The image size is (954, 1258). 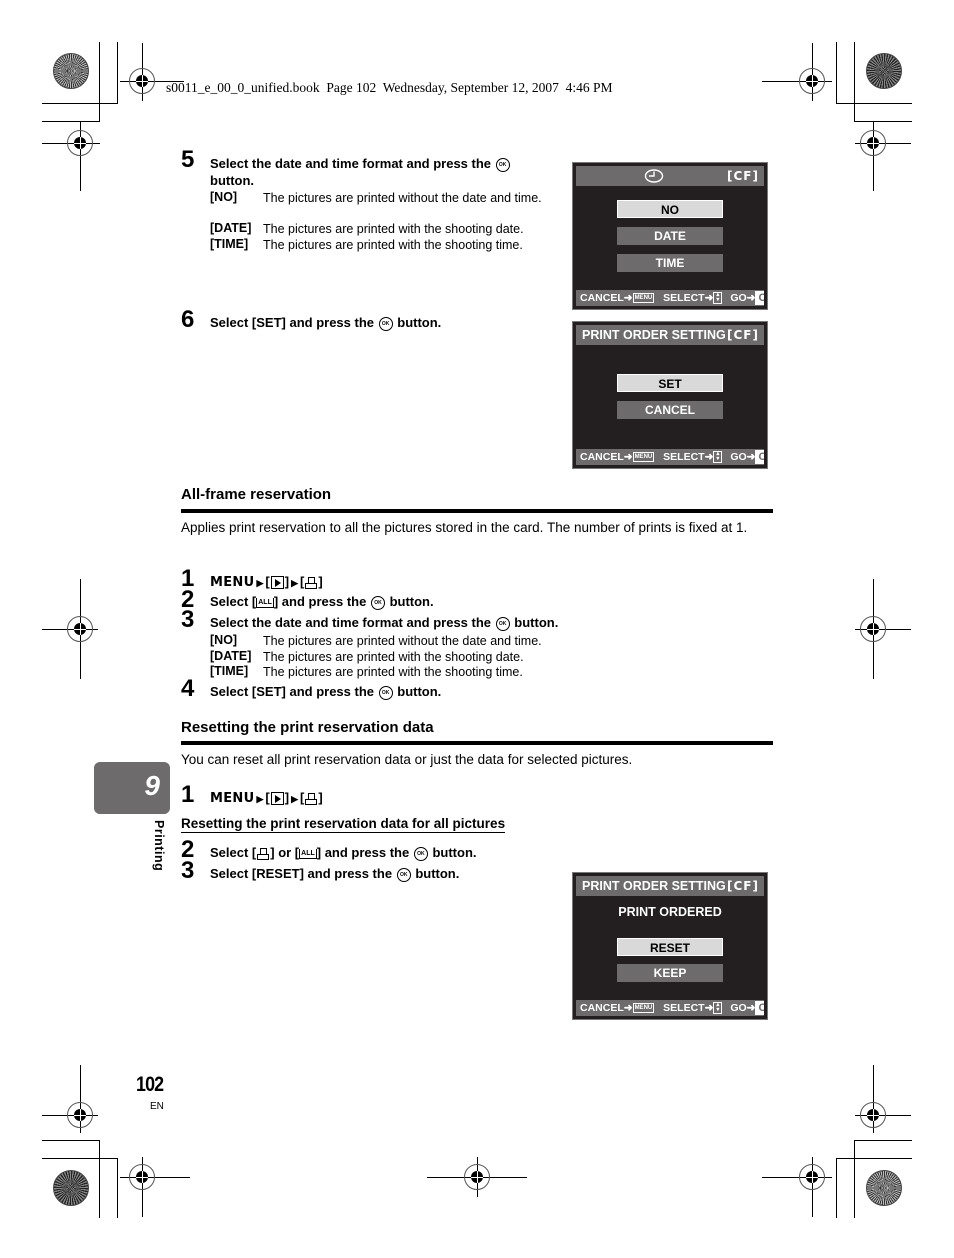 I want to click on screen-option-set: SET, so click(x=670, y=383).